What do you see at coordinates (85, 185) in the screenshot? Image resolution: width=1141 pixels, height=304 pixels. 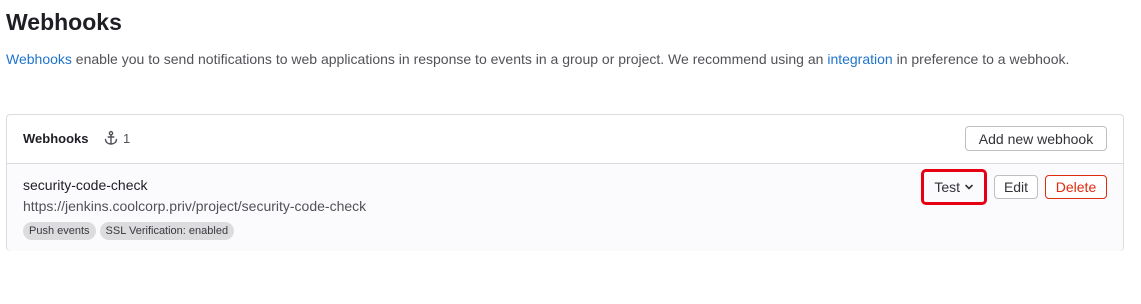 I see `webhook-name: security-code-check` at bounding box center [85, 185].